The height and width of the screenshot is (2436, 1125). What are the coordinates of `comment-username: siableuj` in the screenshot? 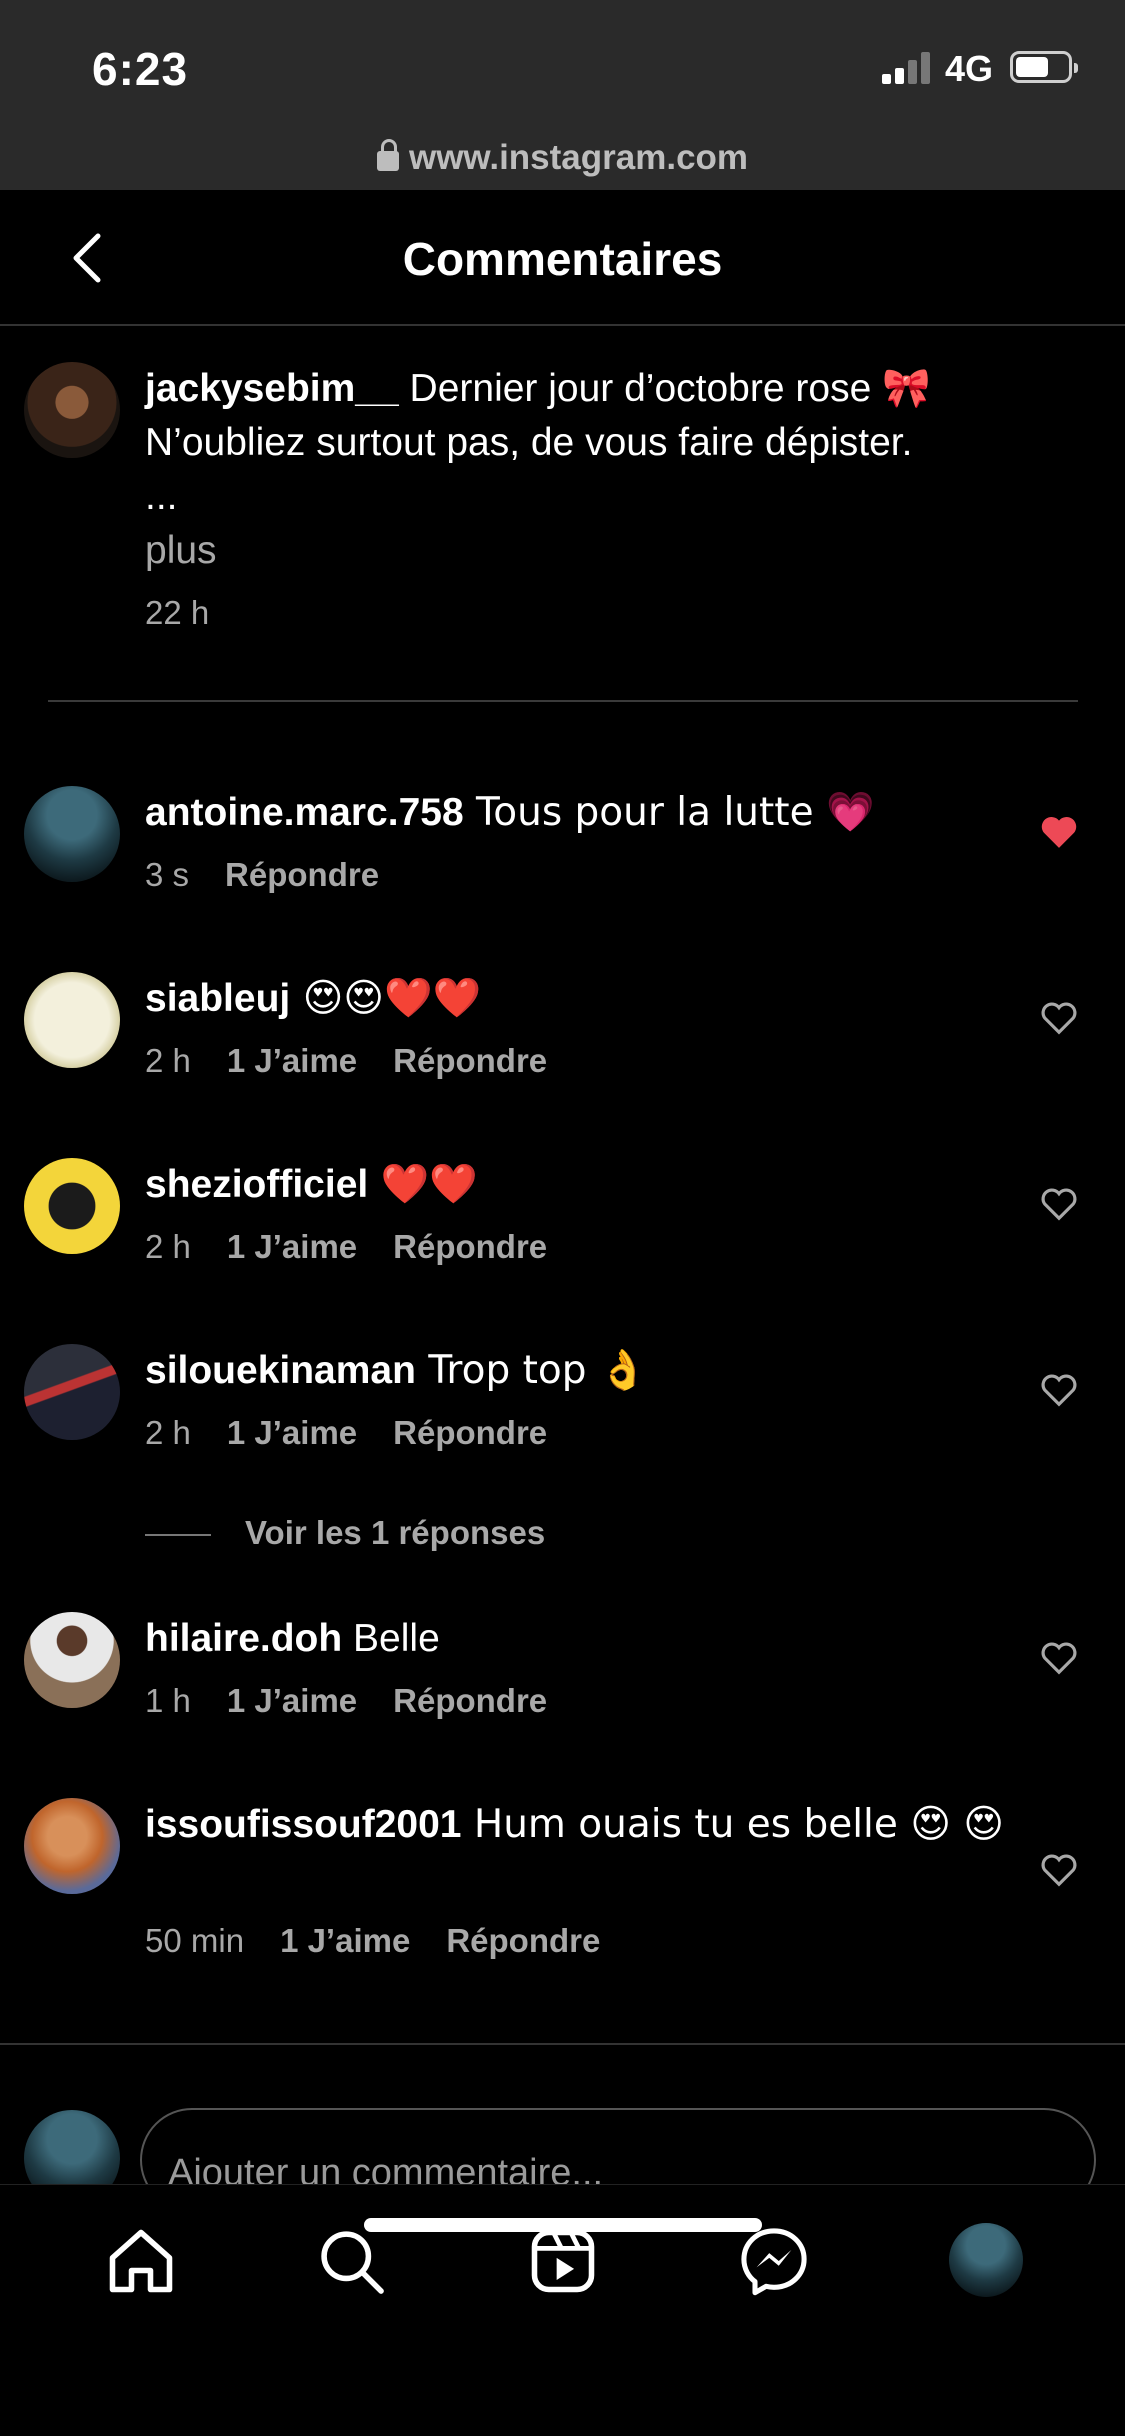 It's located at (217, 998).